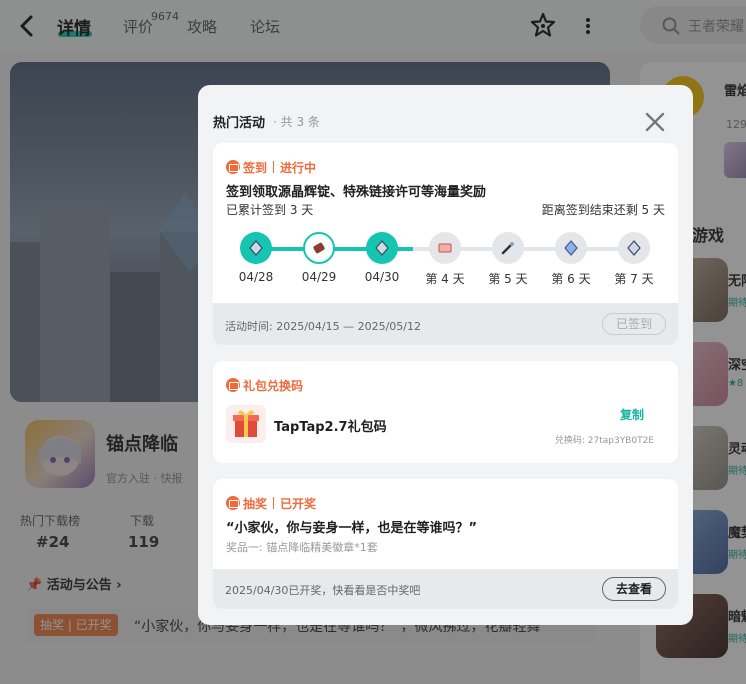 The height and width of the screenshot is (684, 746). Describe the element at coordinates (302, 547) in the screenshot. I see `lottery-prize: 奖品一: 锚点降临精美徽章*1套` at that location.